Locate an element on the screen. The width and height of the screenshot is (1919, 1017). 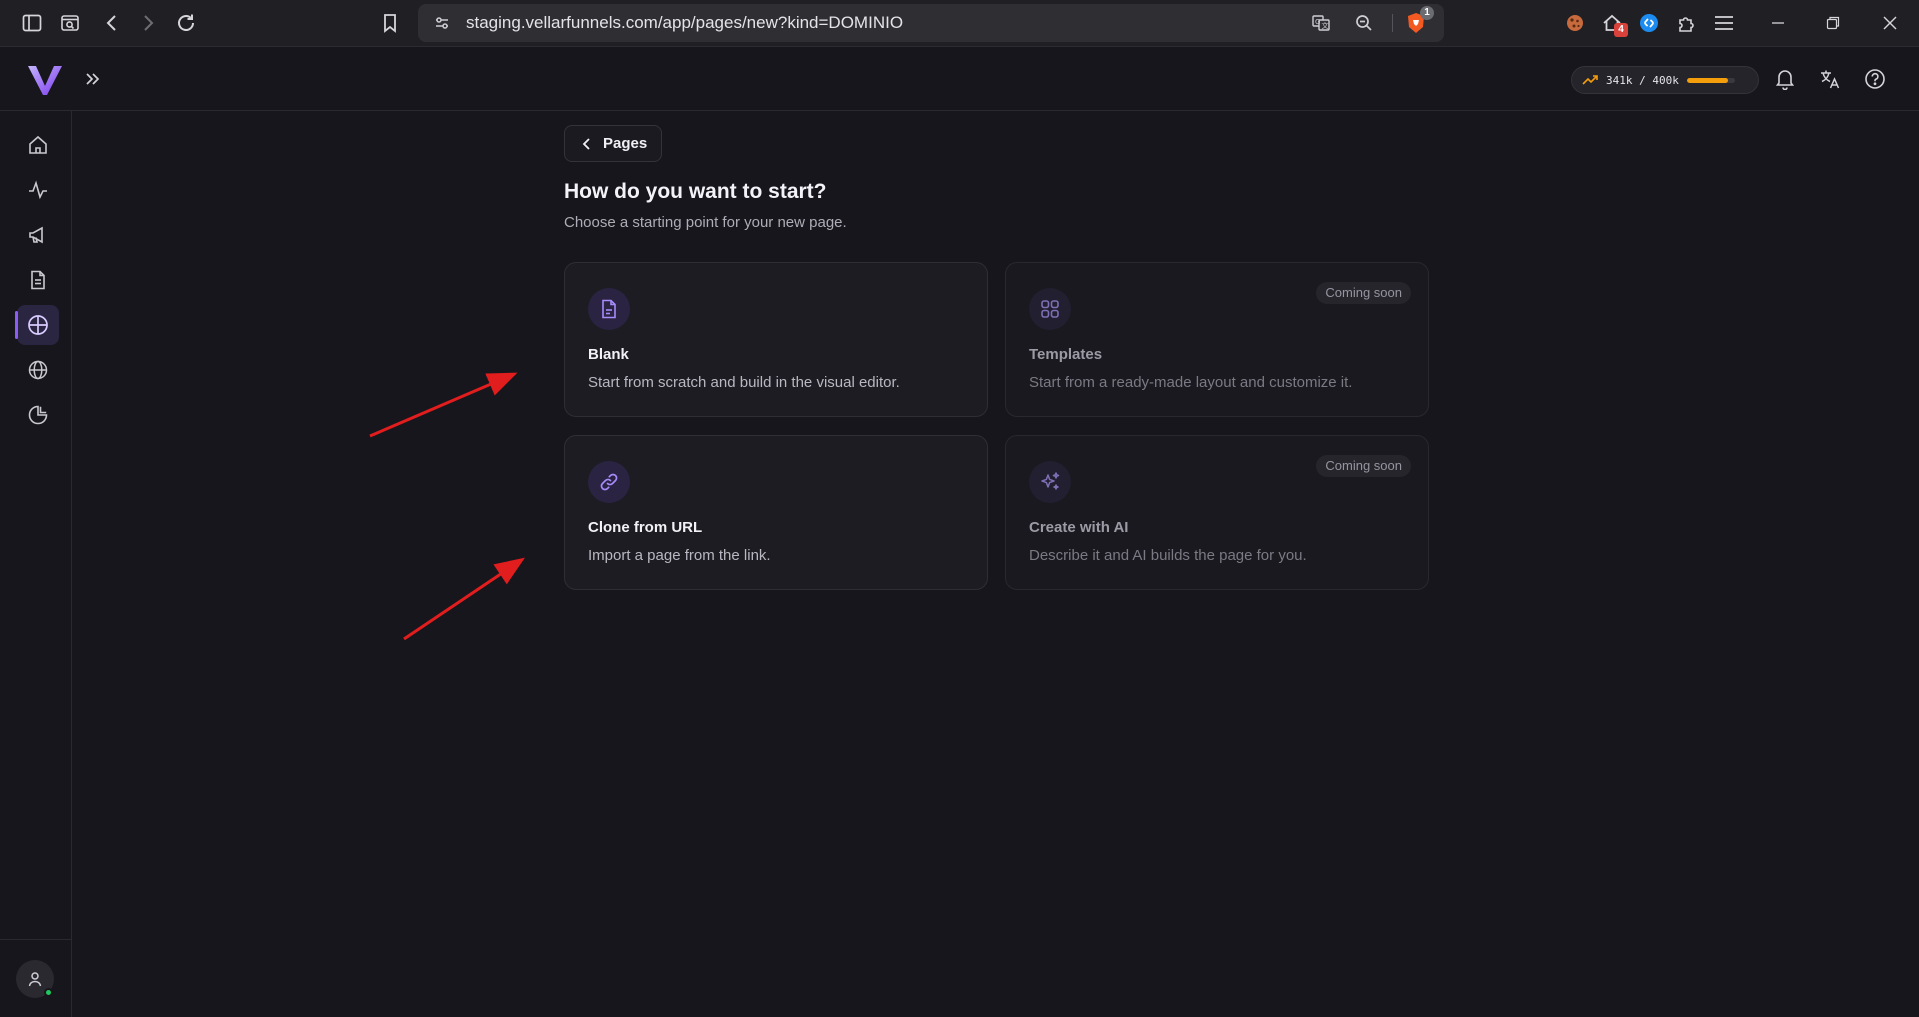
sidebar-divider is located at coordinates (36, 939).